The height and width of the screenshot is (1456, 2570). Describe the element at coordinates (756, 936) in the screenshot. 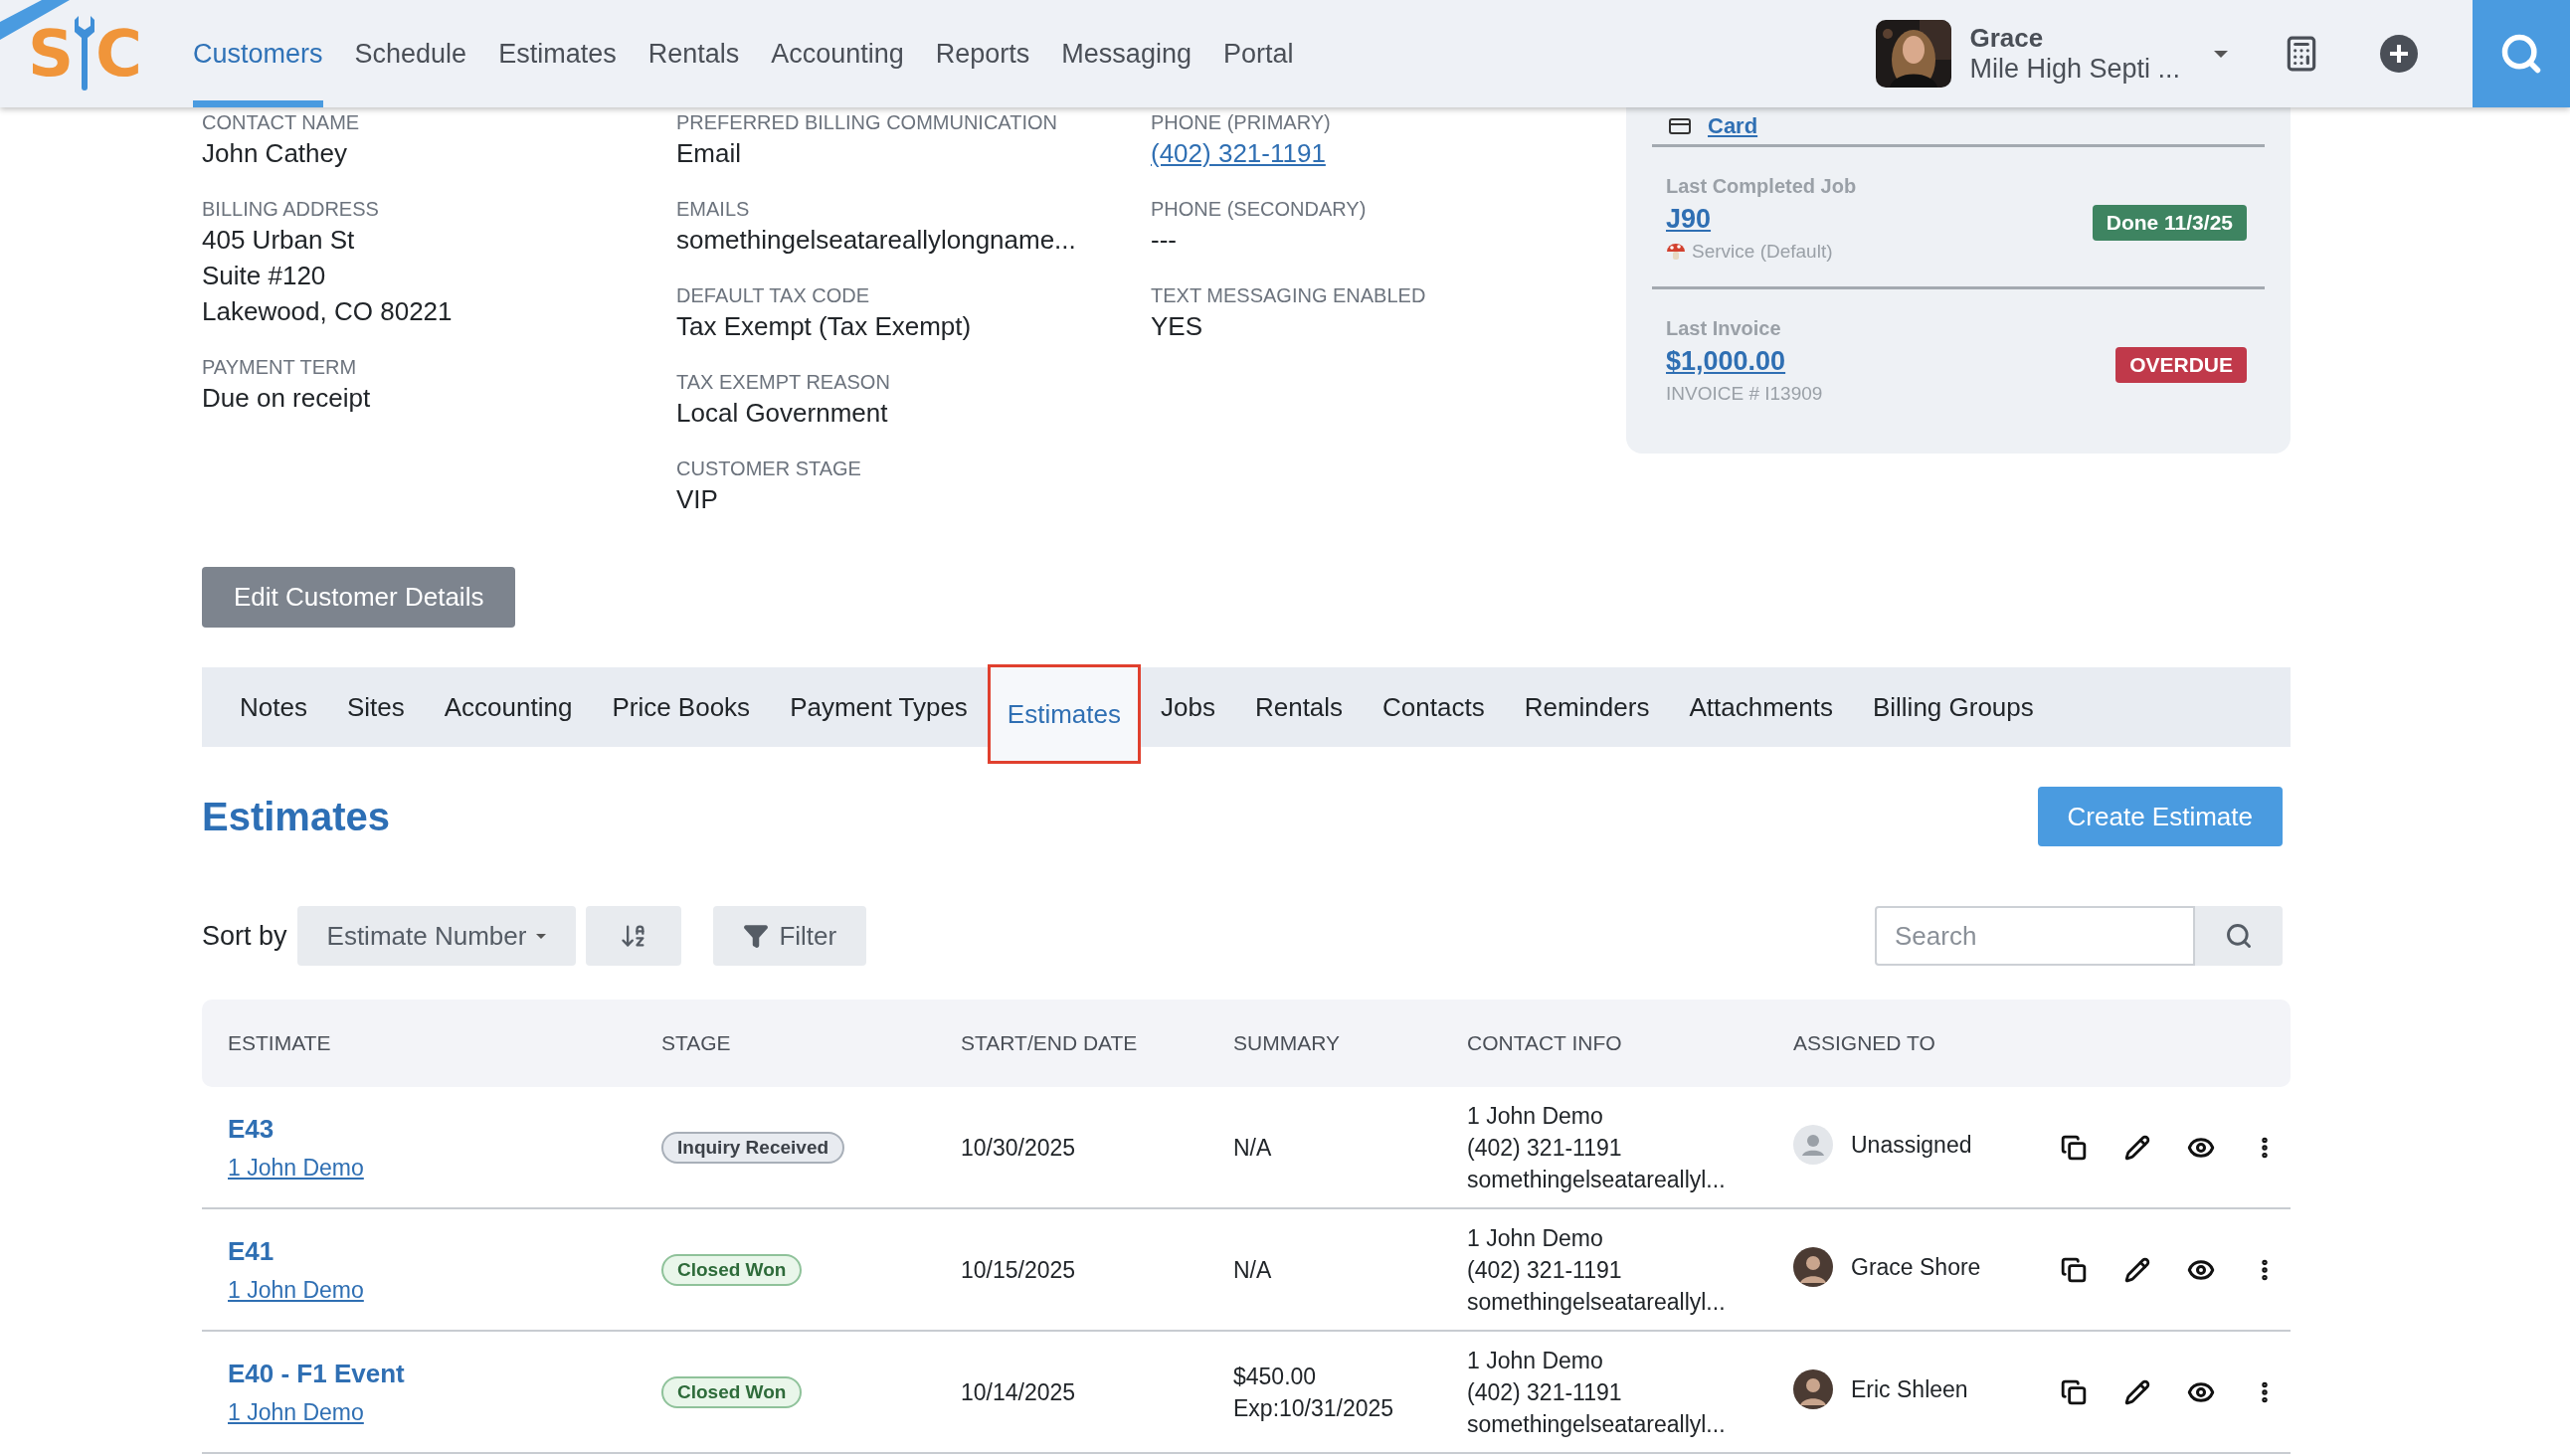

I see `filter-icon` at that location.